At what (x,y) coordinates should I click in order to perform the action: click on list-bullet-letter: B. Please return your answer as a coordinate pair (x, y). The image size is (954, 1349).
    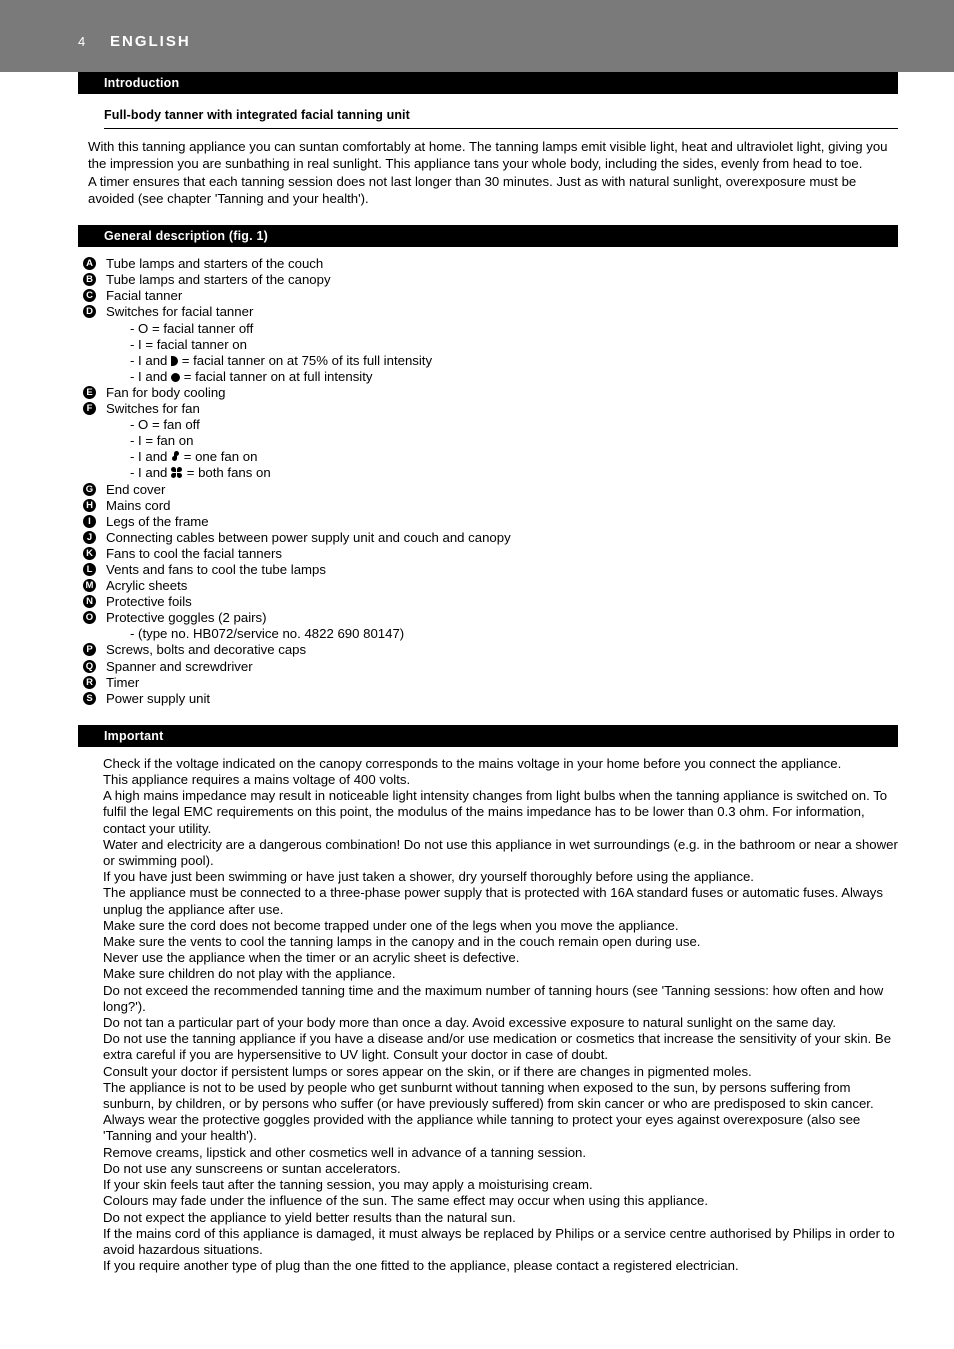
    Looking at the image, I should click on (89, 280).